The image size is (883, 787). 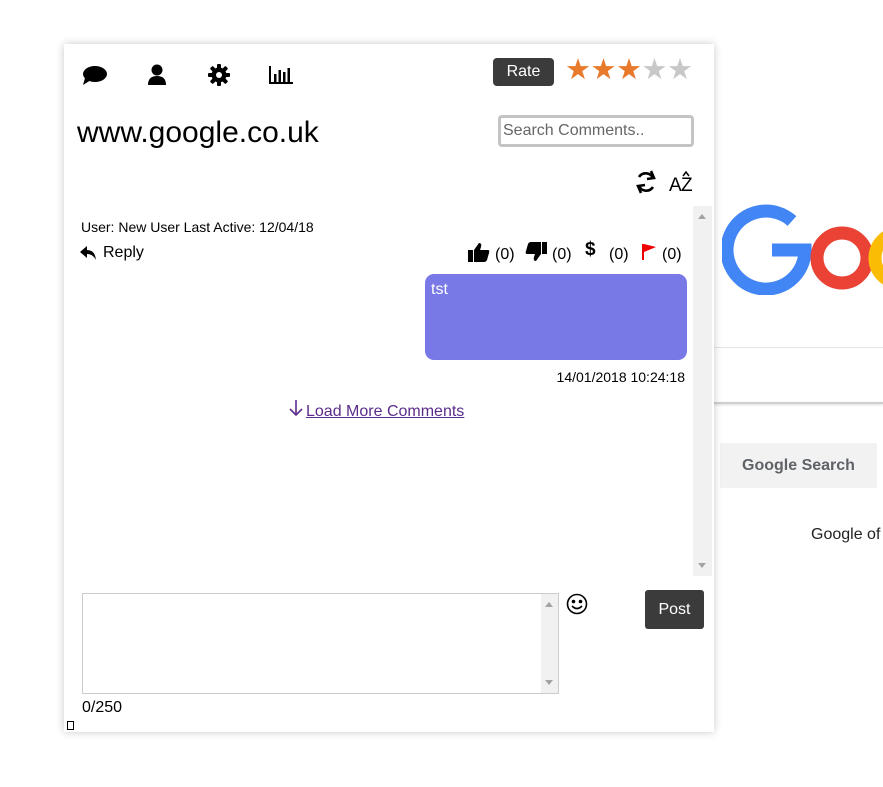 I want to click on post-button: Post, so click(x=674, y=609).